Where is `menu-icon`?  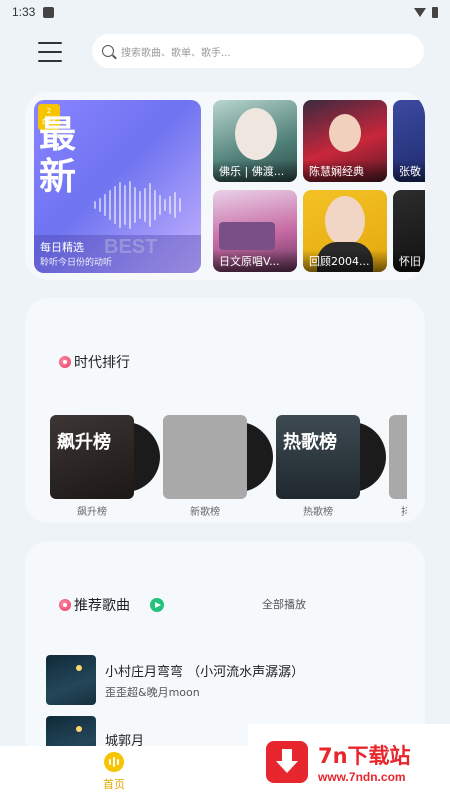 menu-icon is located at coordinates (50, 52).